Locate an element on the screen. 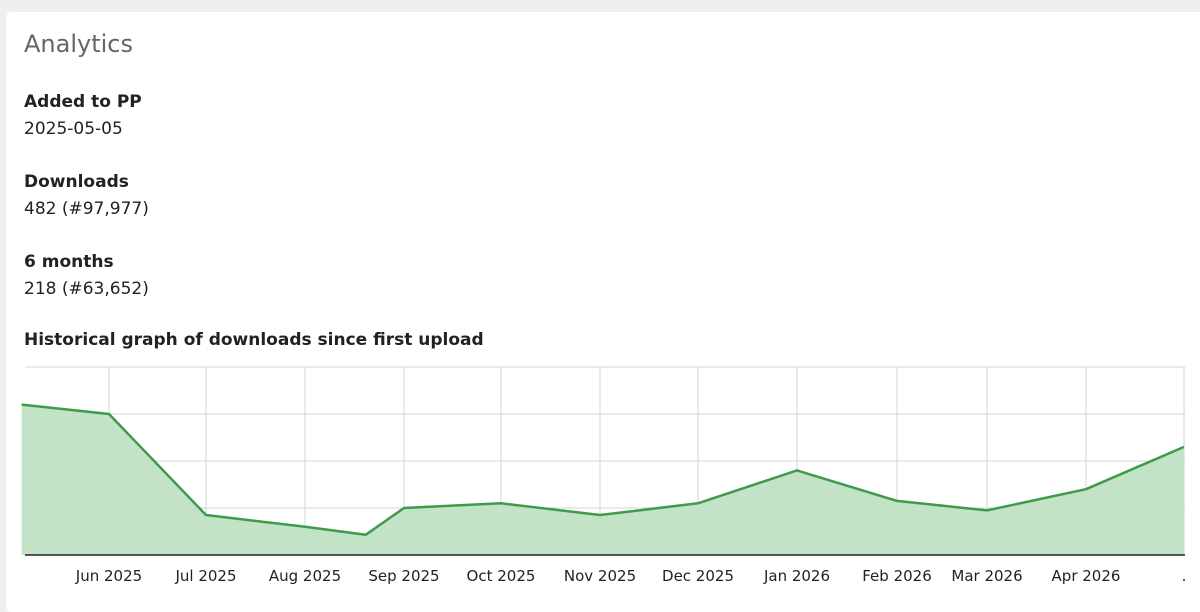 This screenshot has height=612, width=1200. x-tick-label: Apr 2026 is located at coordinates (1086, 576).